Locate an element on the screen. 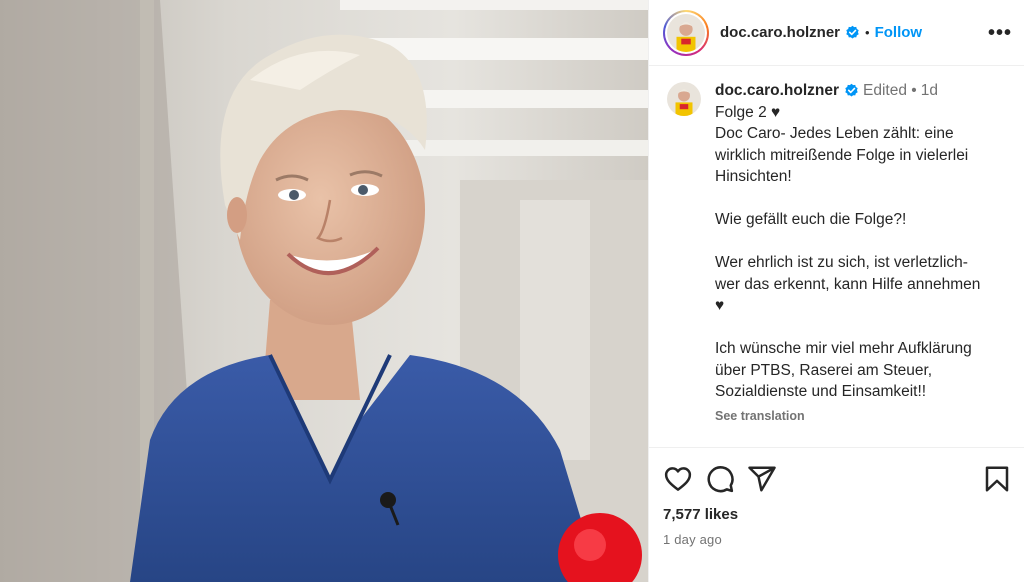 This screenshot has width=1024, height=582. caption-line: über PTBS, Raserei am Steuer, is located at coordinates (824, 370).